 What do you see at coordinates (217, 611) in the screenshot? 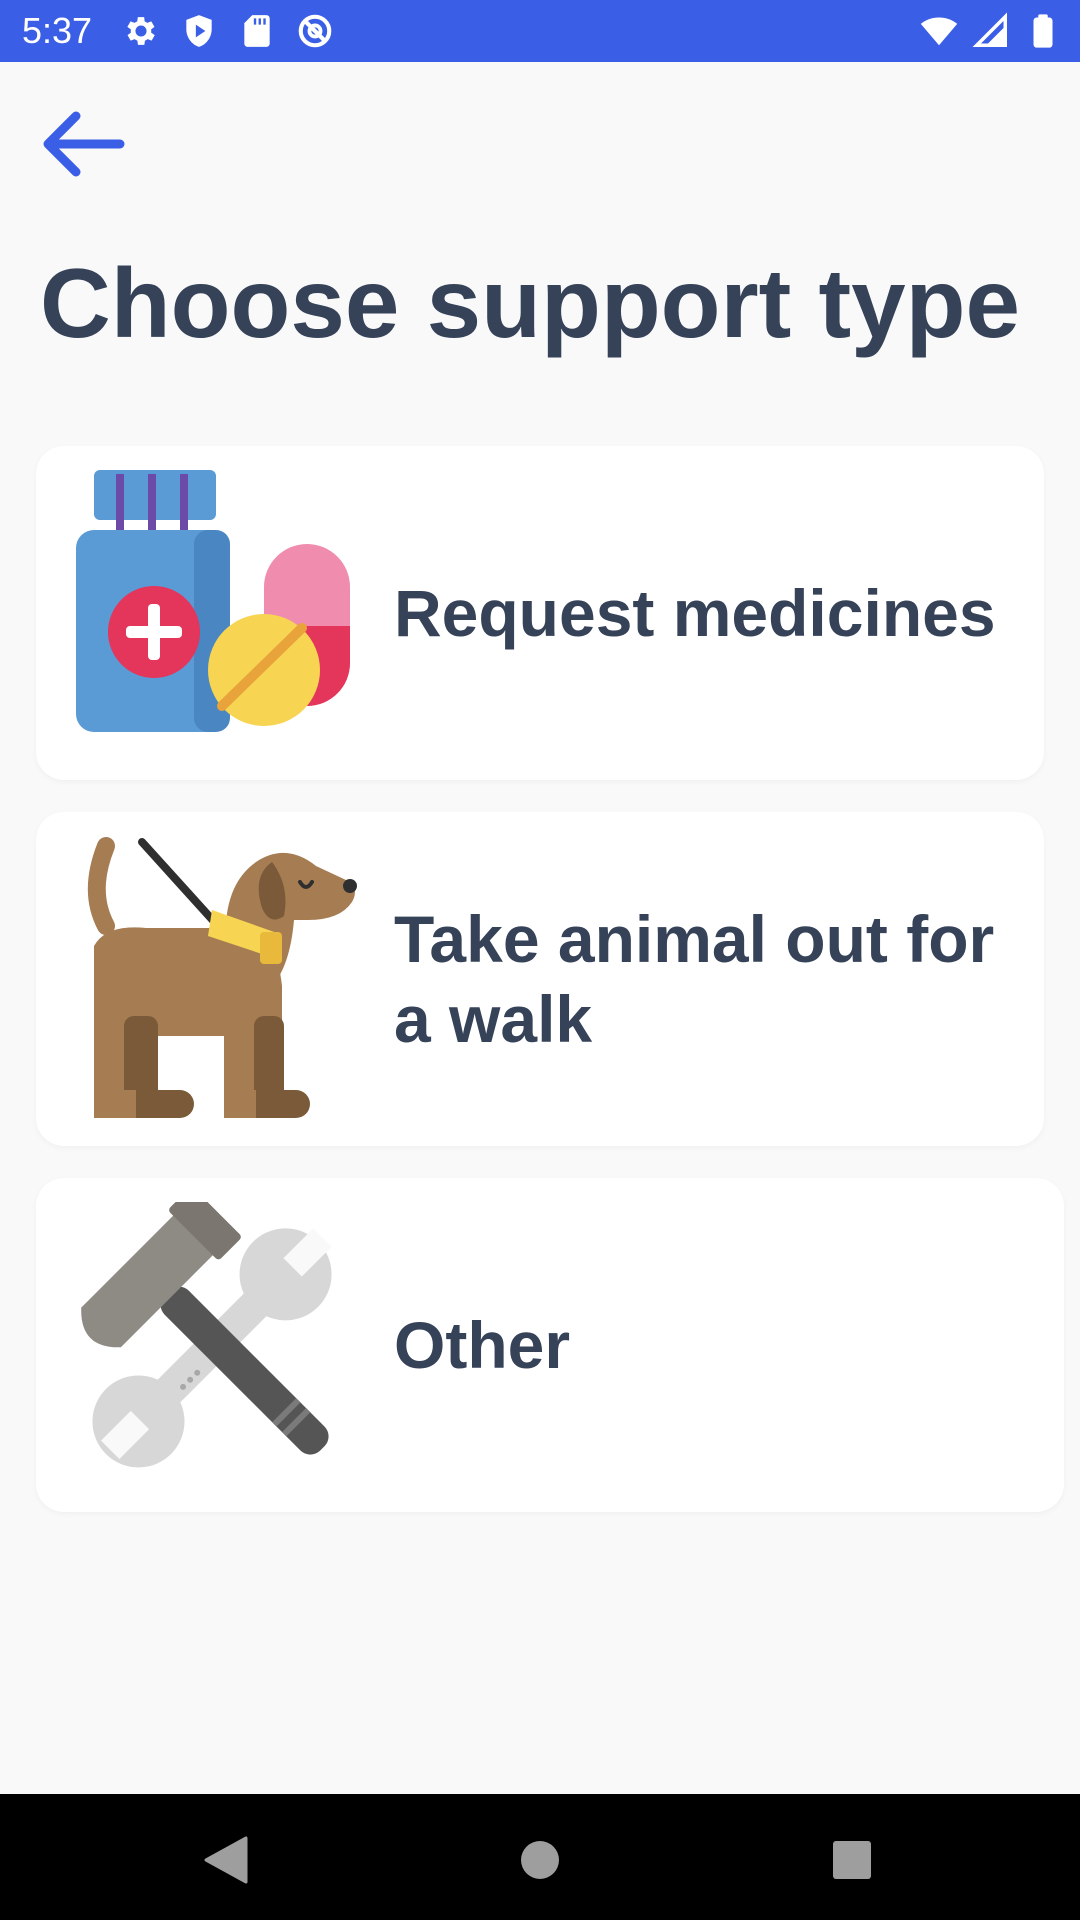
I see `medicines-icon` at bounding box center [217, 611].